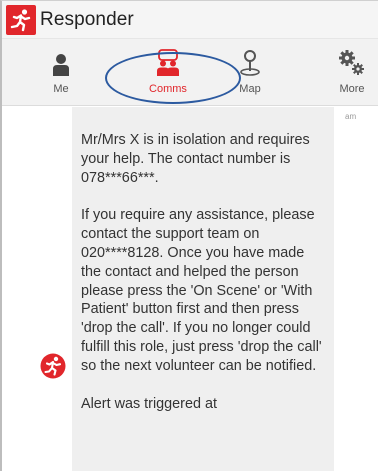 Image resolution: width=378 pixels, height=471 pixels. Describe the element at coordinates (149, 403) in the screenshot. I see `message-paragraph: Alert was triggered at` at that location.